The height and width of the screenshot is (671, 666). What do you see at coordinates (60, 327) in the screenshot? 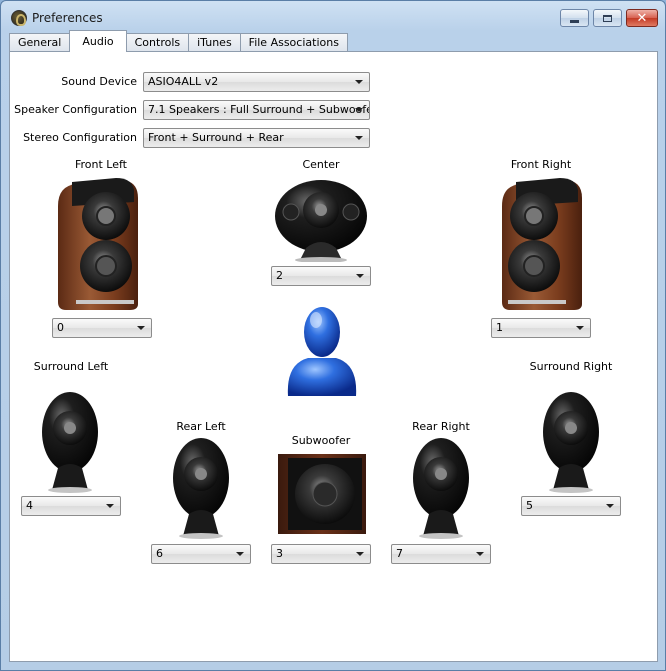
I see `front-left-channel-value: 0` at bounding box center [60, 327].